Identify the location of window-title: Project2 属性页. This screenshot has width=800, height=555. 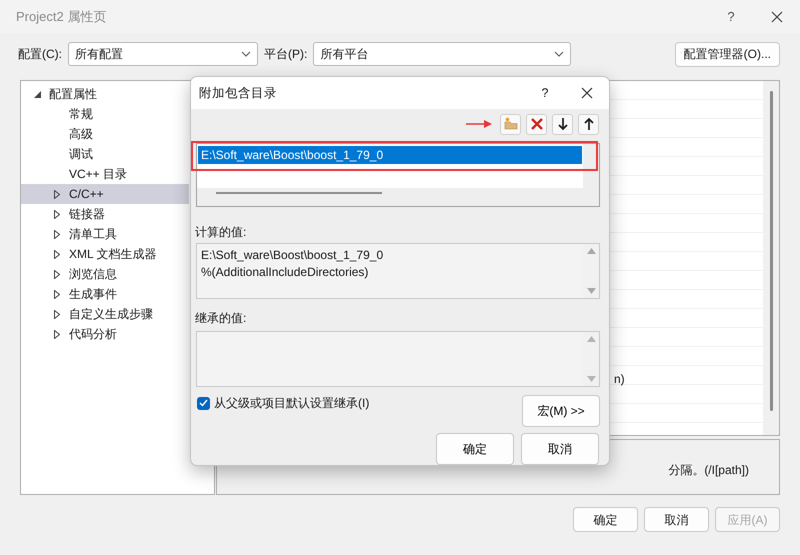
(61, 17).